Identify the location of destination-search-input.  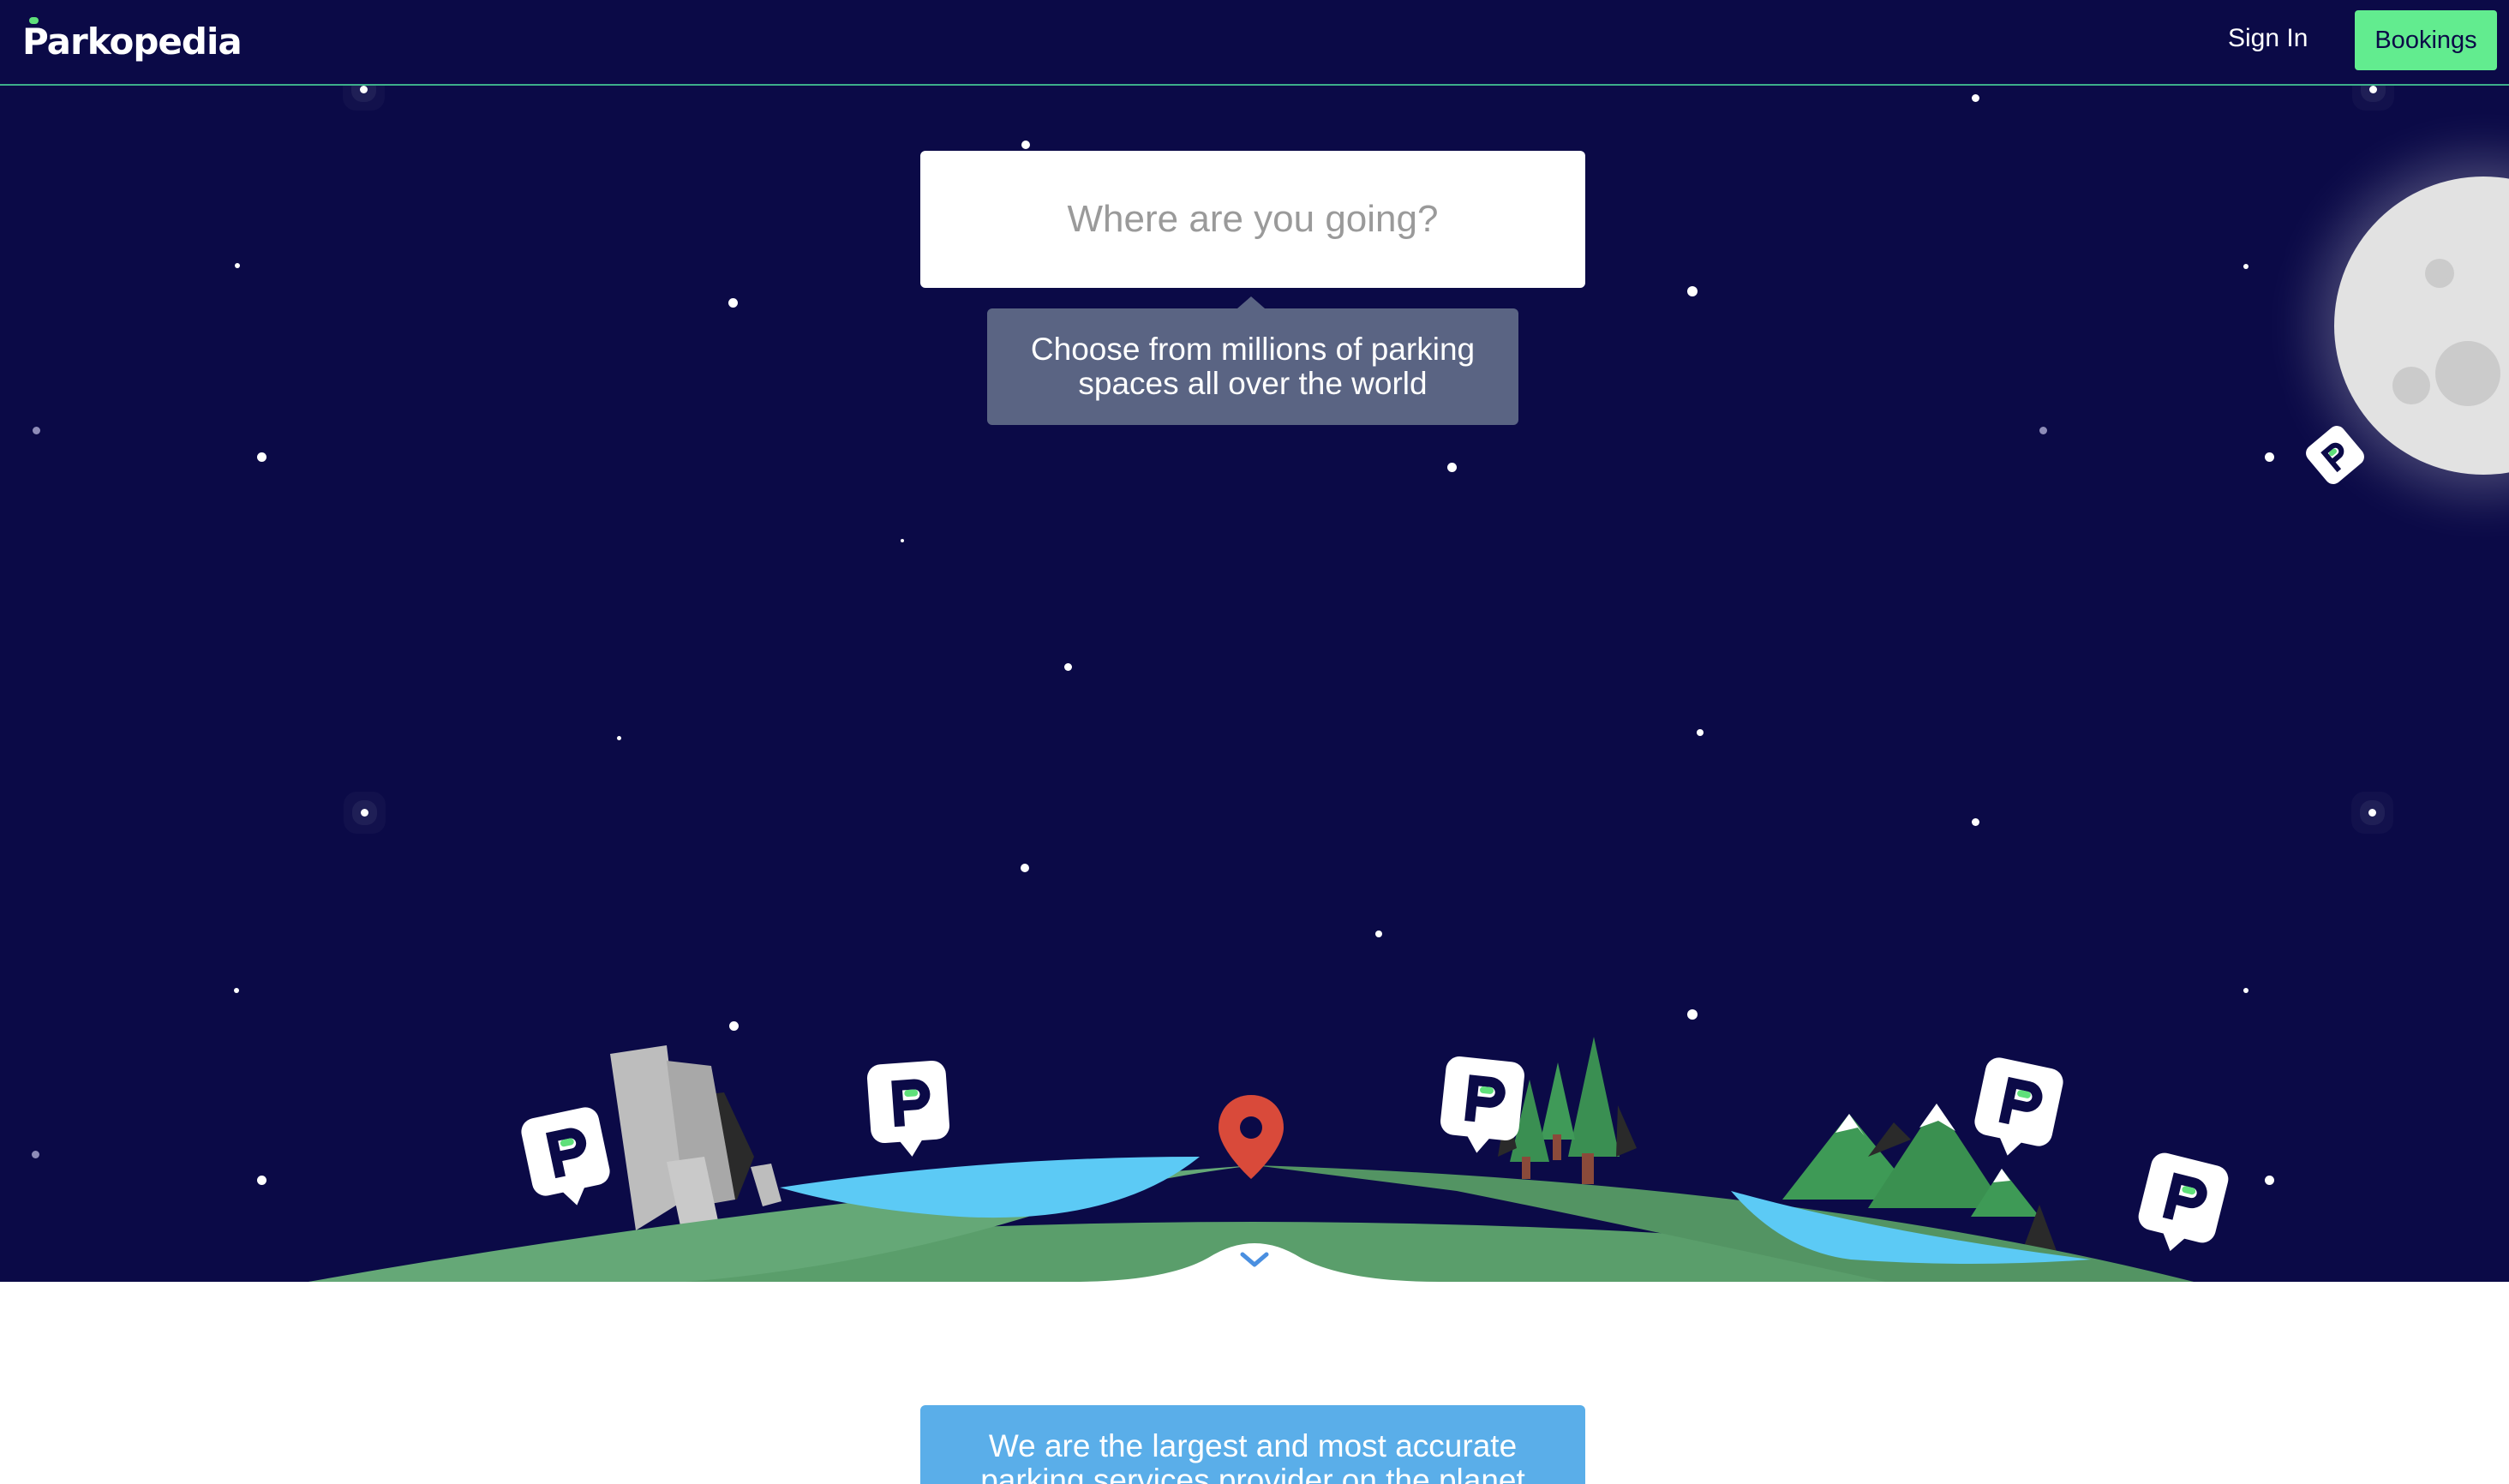
(1253, 220).